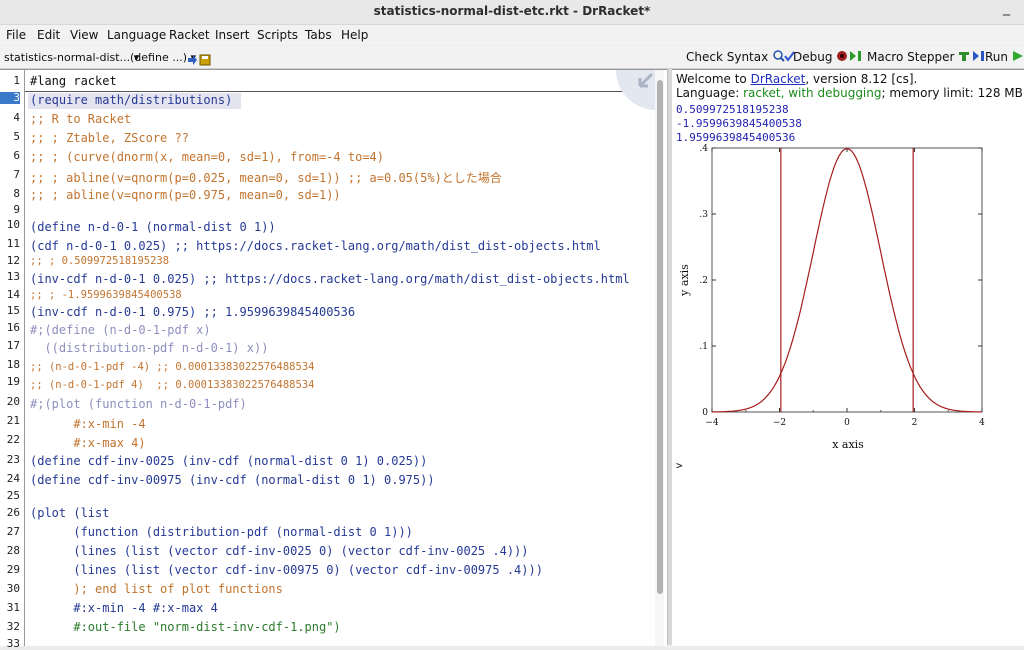 The width and height of the screenshot is (1024, 650). What do you see at coordinates (136, 35) in the screenshot?
I see `menu-language: Language` at bounding box center [136, 35].